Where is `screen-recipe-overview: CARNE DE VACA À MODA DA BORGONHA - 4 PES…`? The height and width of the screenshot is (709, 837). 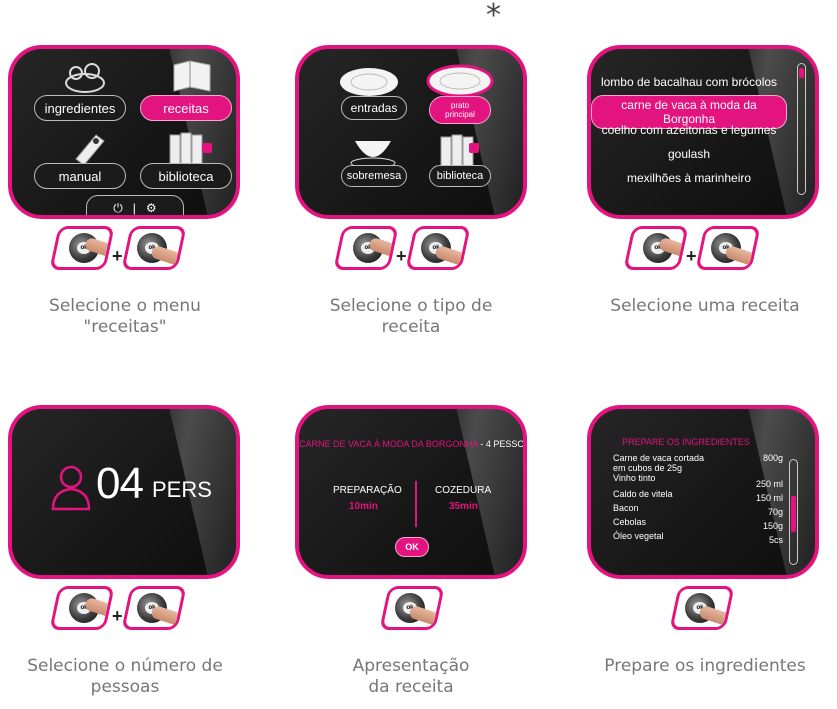 screen-recipe-overview: CARNE DE VACA À MODA DA BORGONHA - 4 PES… is located at coordinates (411, 492).